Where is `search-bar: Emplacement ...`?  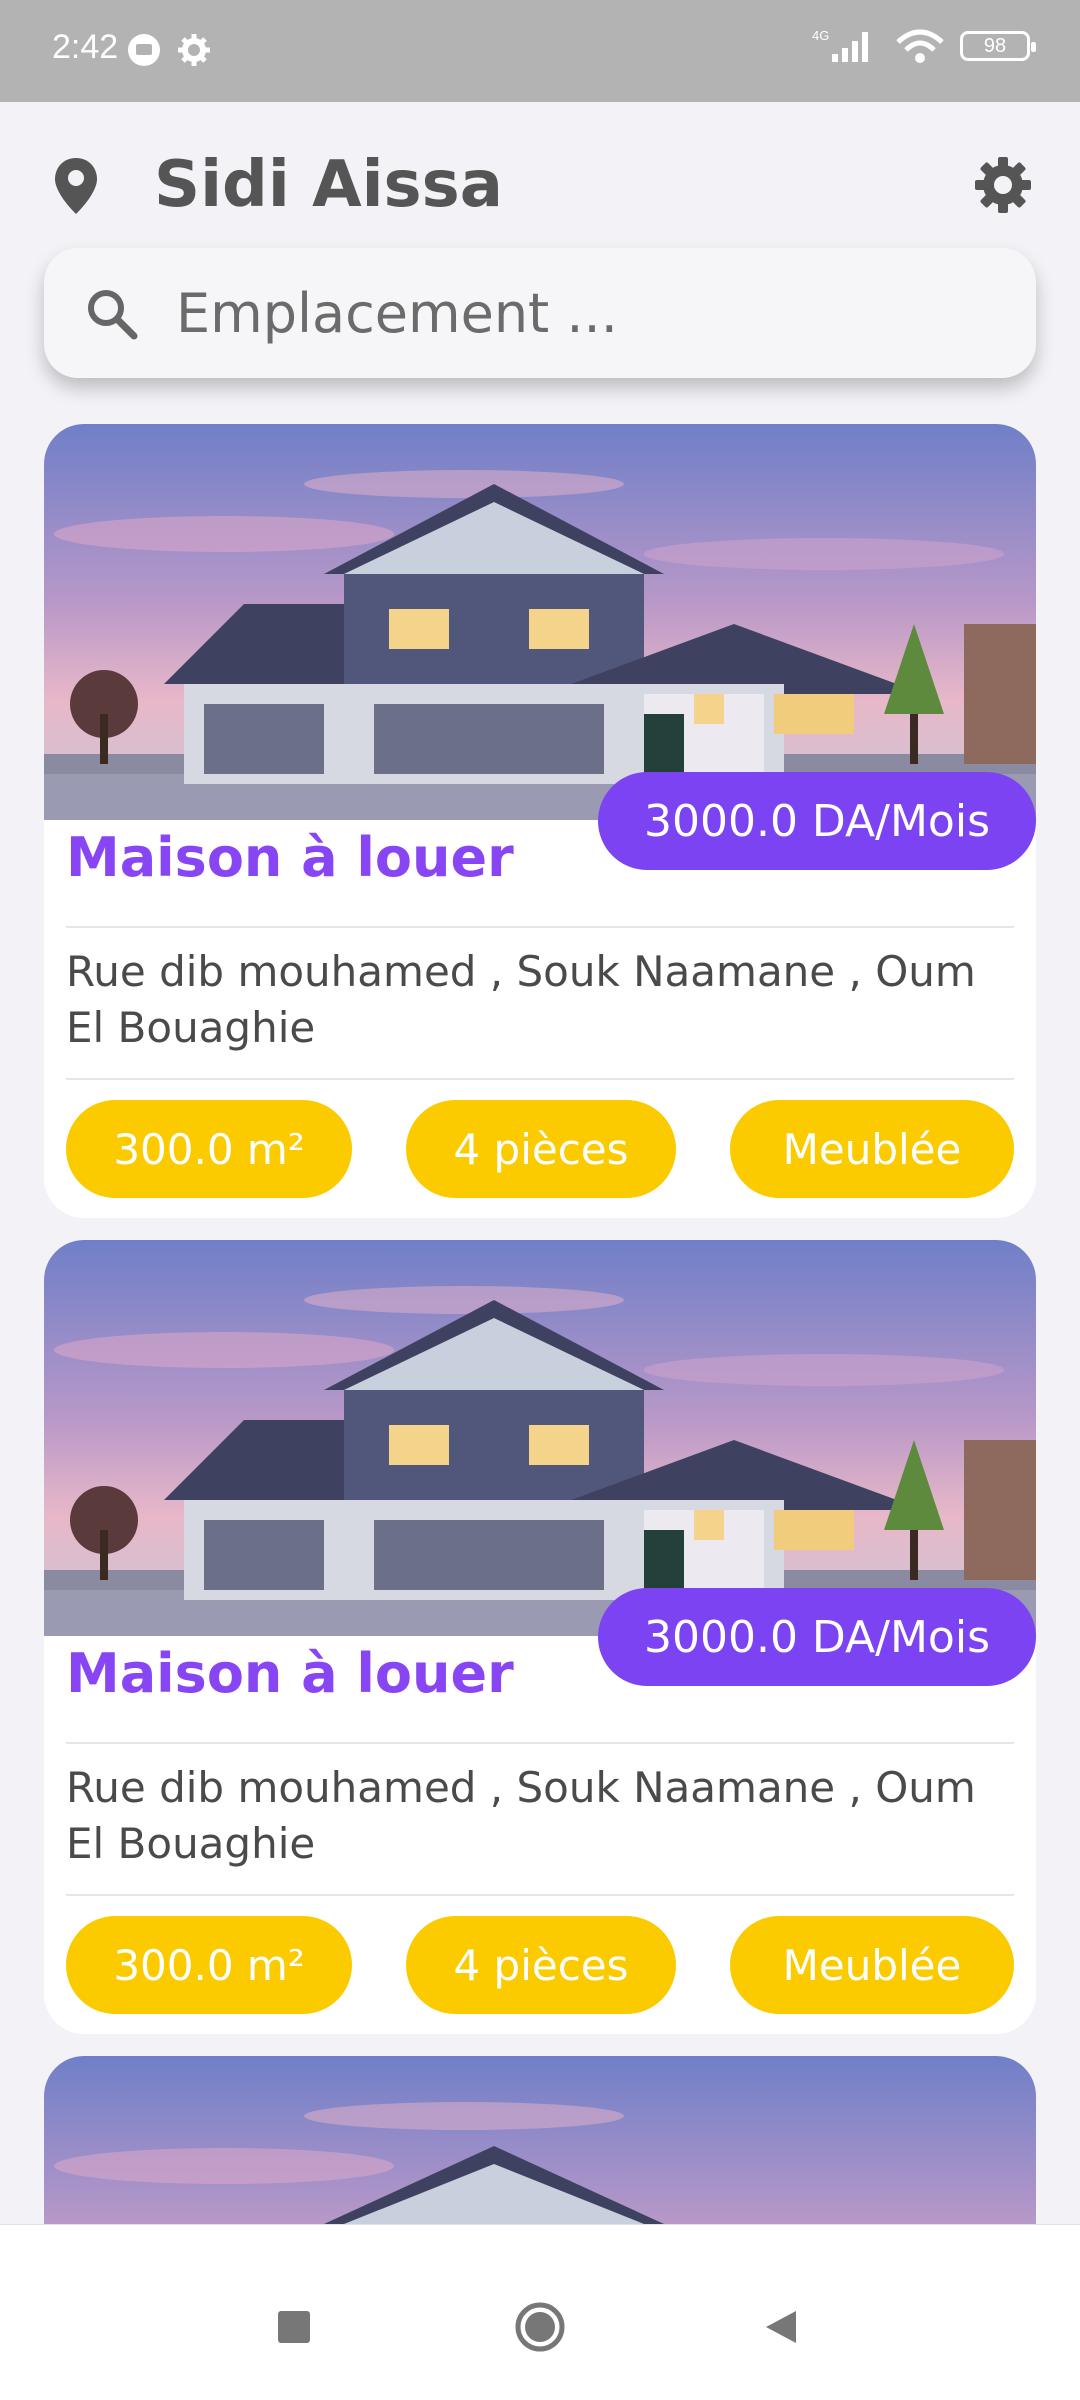
search-bar: Emplacement ... is located at coordinates (540, 313).